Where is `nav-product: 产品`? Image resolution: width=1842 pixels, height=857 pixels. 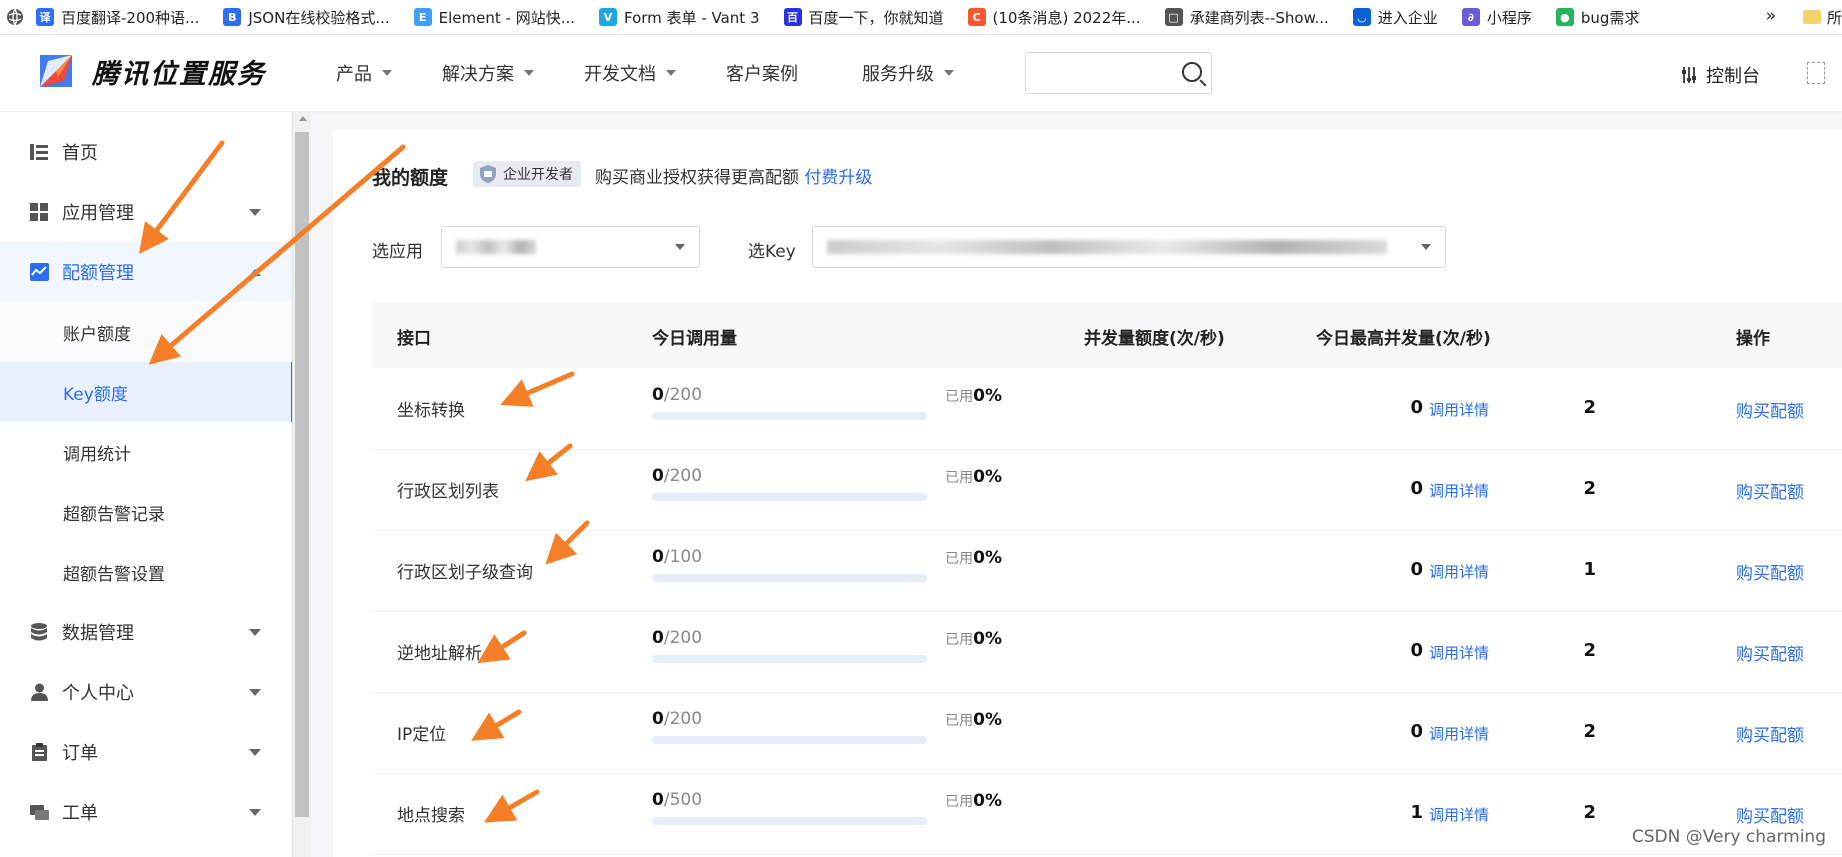
nav-product: 产品 is located at coordinates (364, 73).